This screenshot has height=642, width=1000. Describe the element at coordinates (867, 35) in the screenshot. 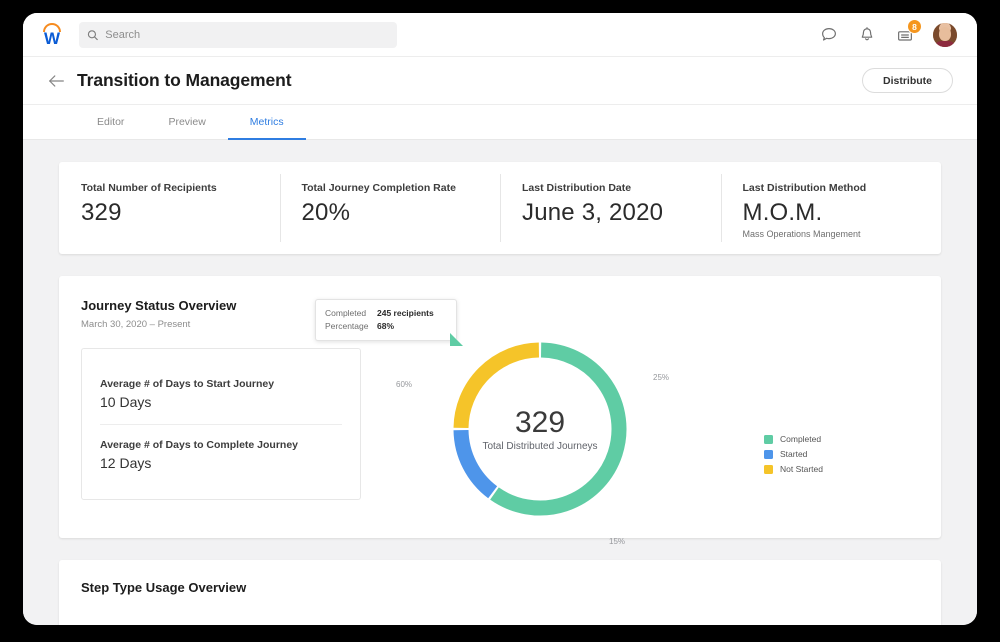

I see `bell-icon` at that location.